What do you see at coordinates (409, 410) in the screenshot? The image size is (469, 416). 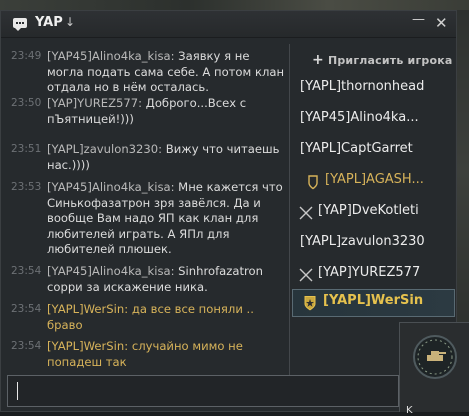 I see `badge-label: K` at bounding box center [409, 410].